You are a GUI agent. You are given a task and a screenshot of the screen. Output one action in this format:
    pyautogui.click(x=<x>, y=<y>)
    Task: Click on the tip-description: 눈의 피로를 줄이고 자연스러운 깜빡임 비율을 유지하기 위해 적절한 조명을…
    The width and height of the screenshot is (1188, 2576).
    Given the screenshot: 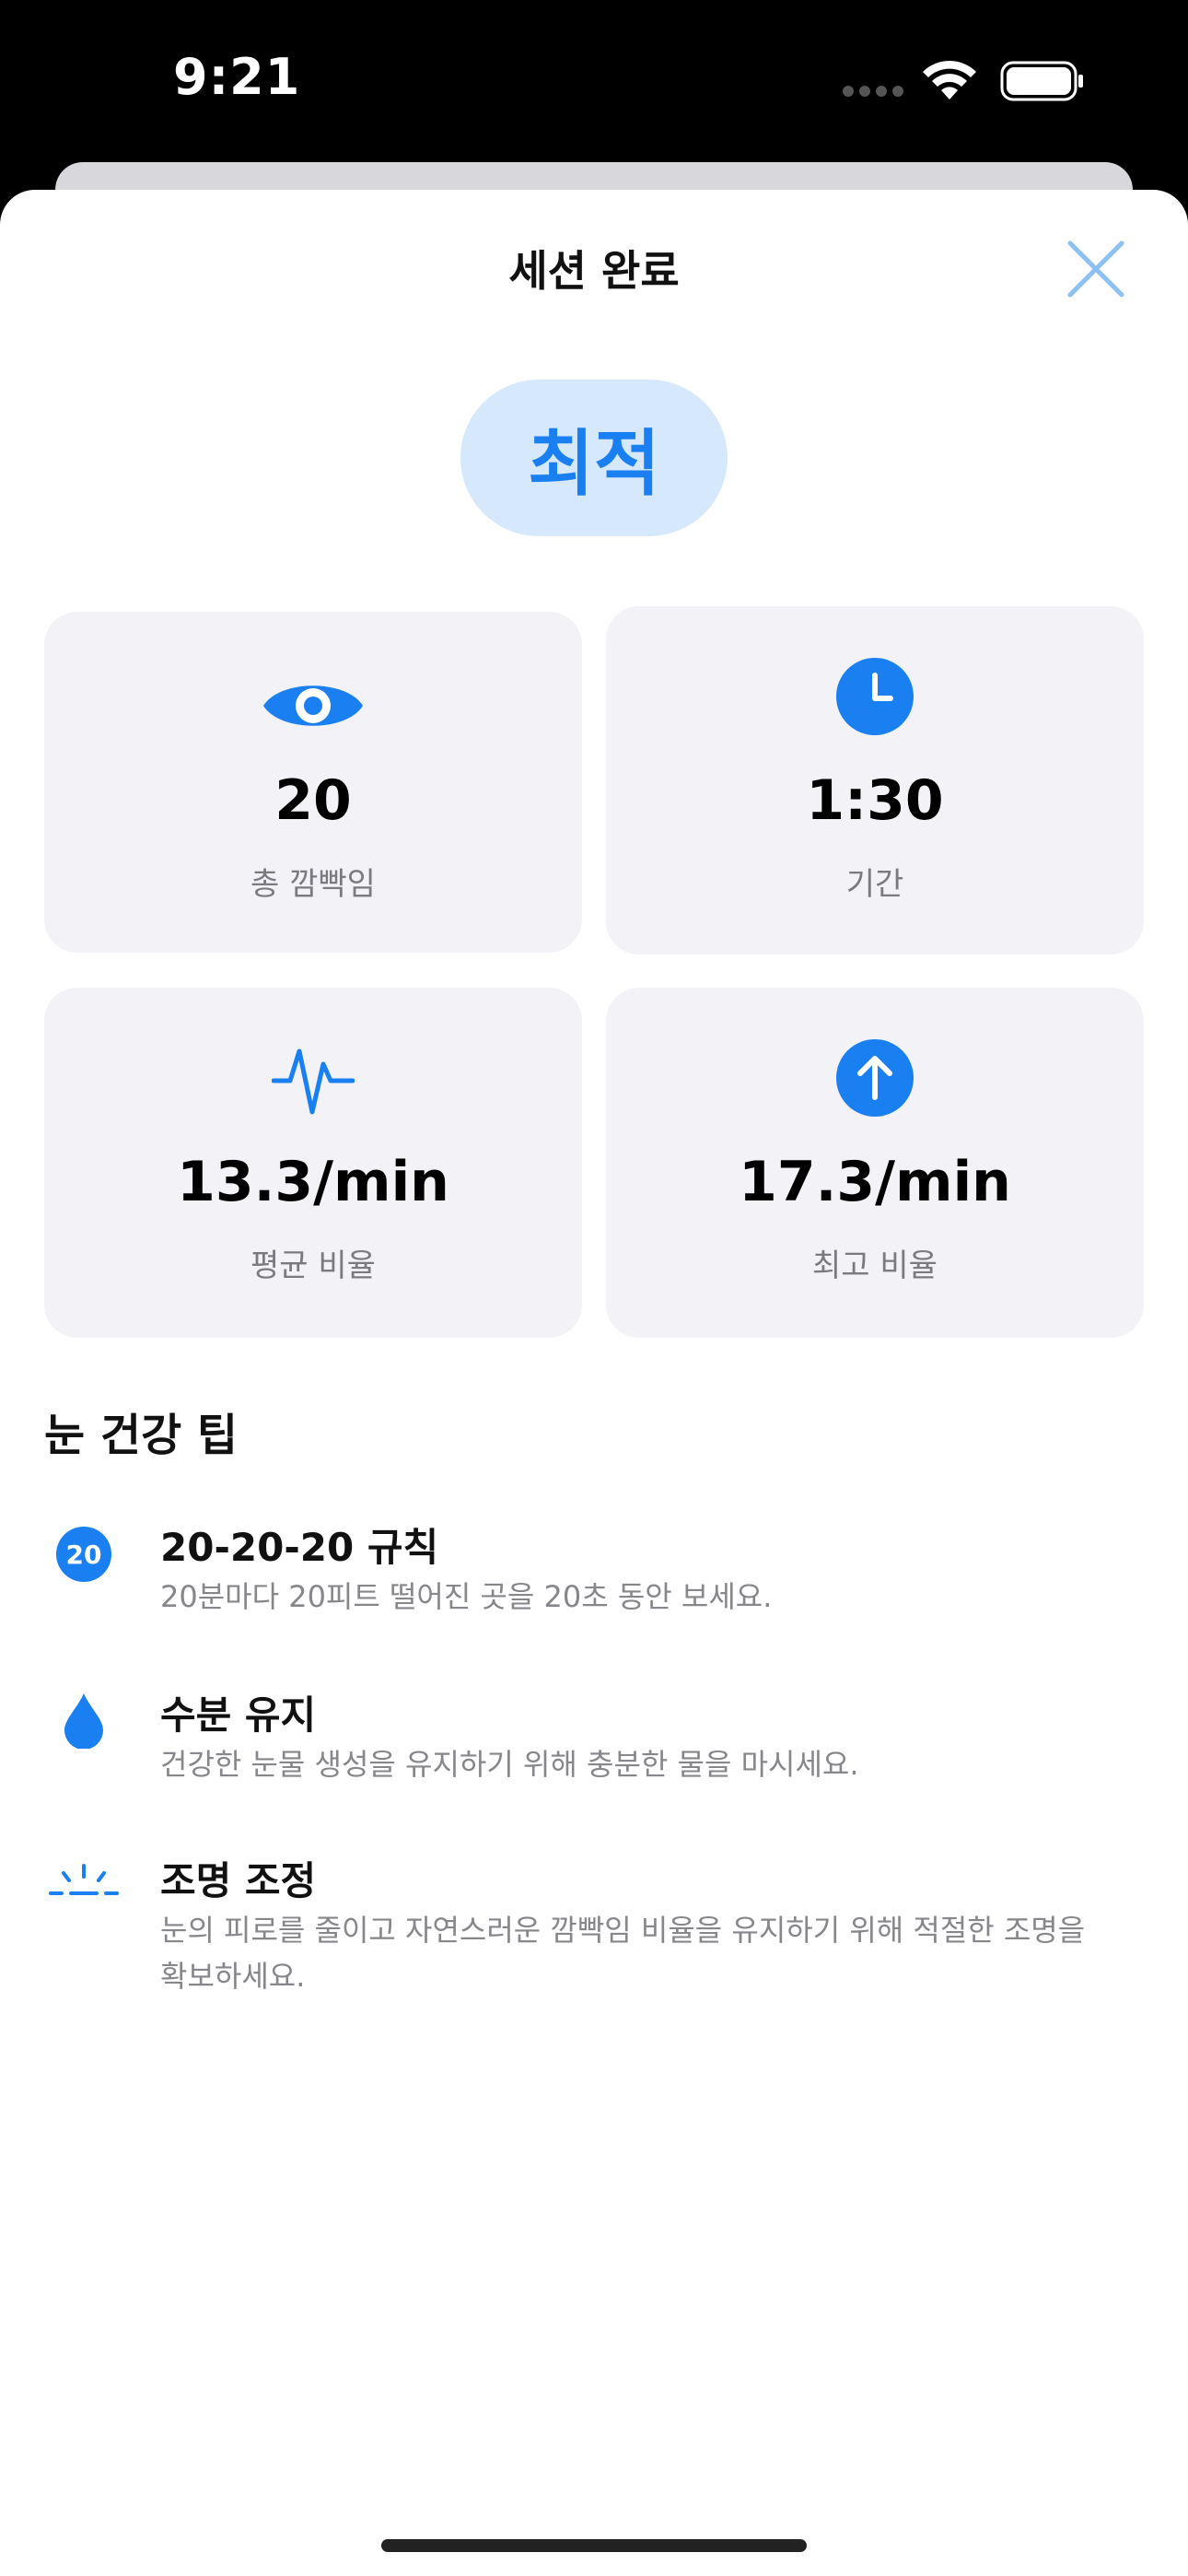 What is the action you would take?
    pyautogui.click(x=623, y=1953)
    